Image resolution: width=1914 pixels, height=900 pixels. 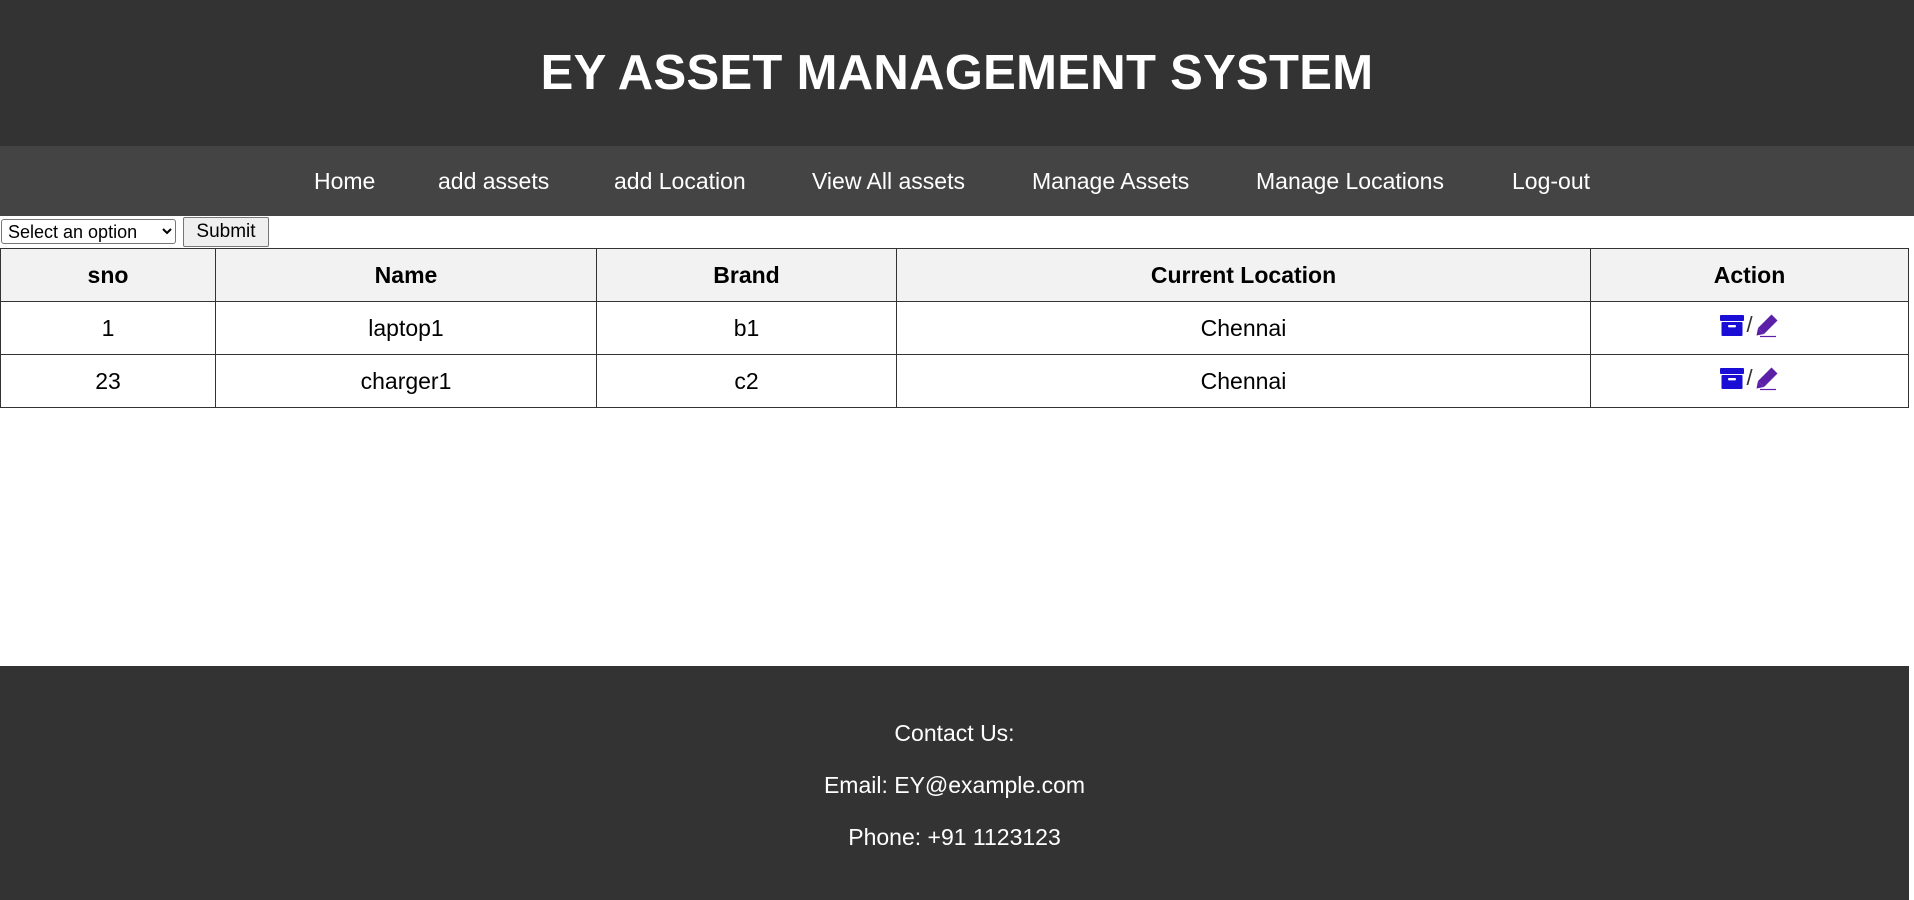 What do you see at coordinates (108, 275) in the screenshot?
I see `column-header-sno: sno` at bounding box center [108, 275].